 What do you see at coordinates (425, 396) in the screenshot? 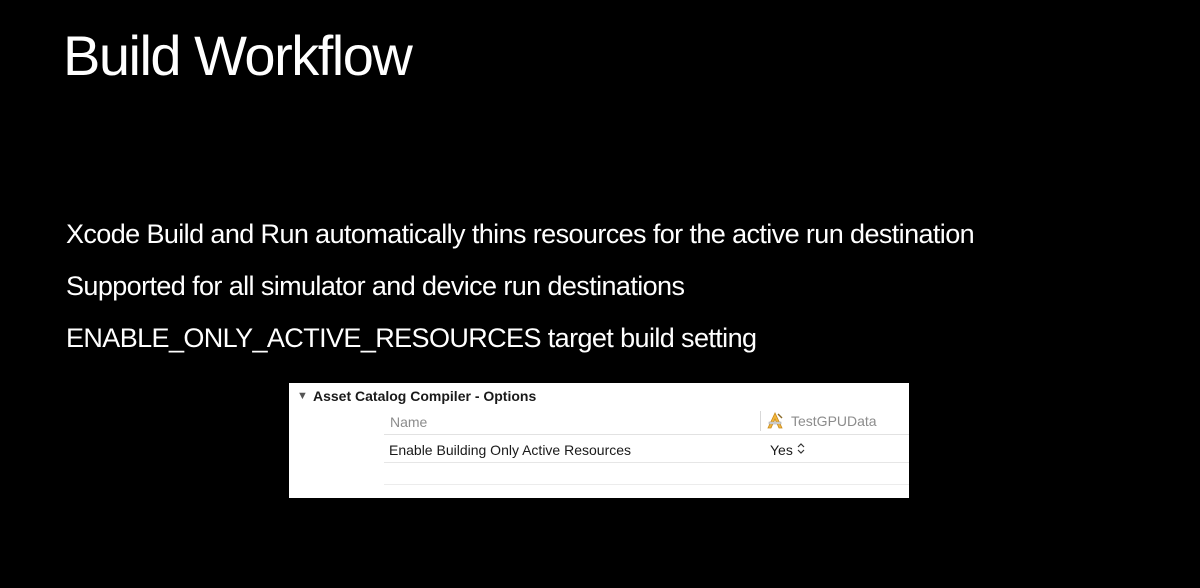
I see `section-title: Asset Catalog Compiler - Options` at bounding box center [425, 396].